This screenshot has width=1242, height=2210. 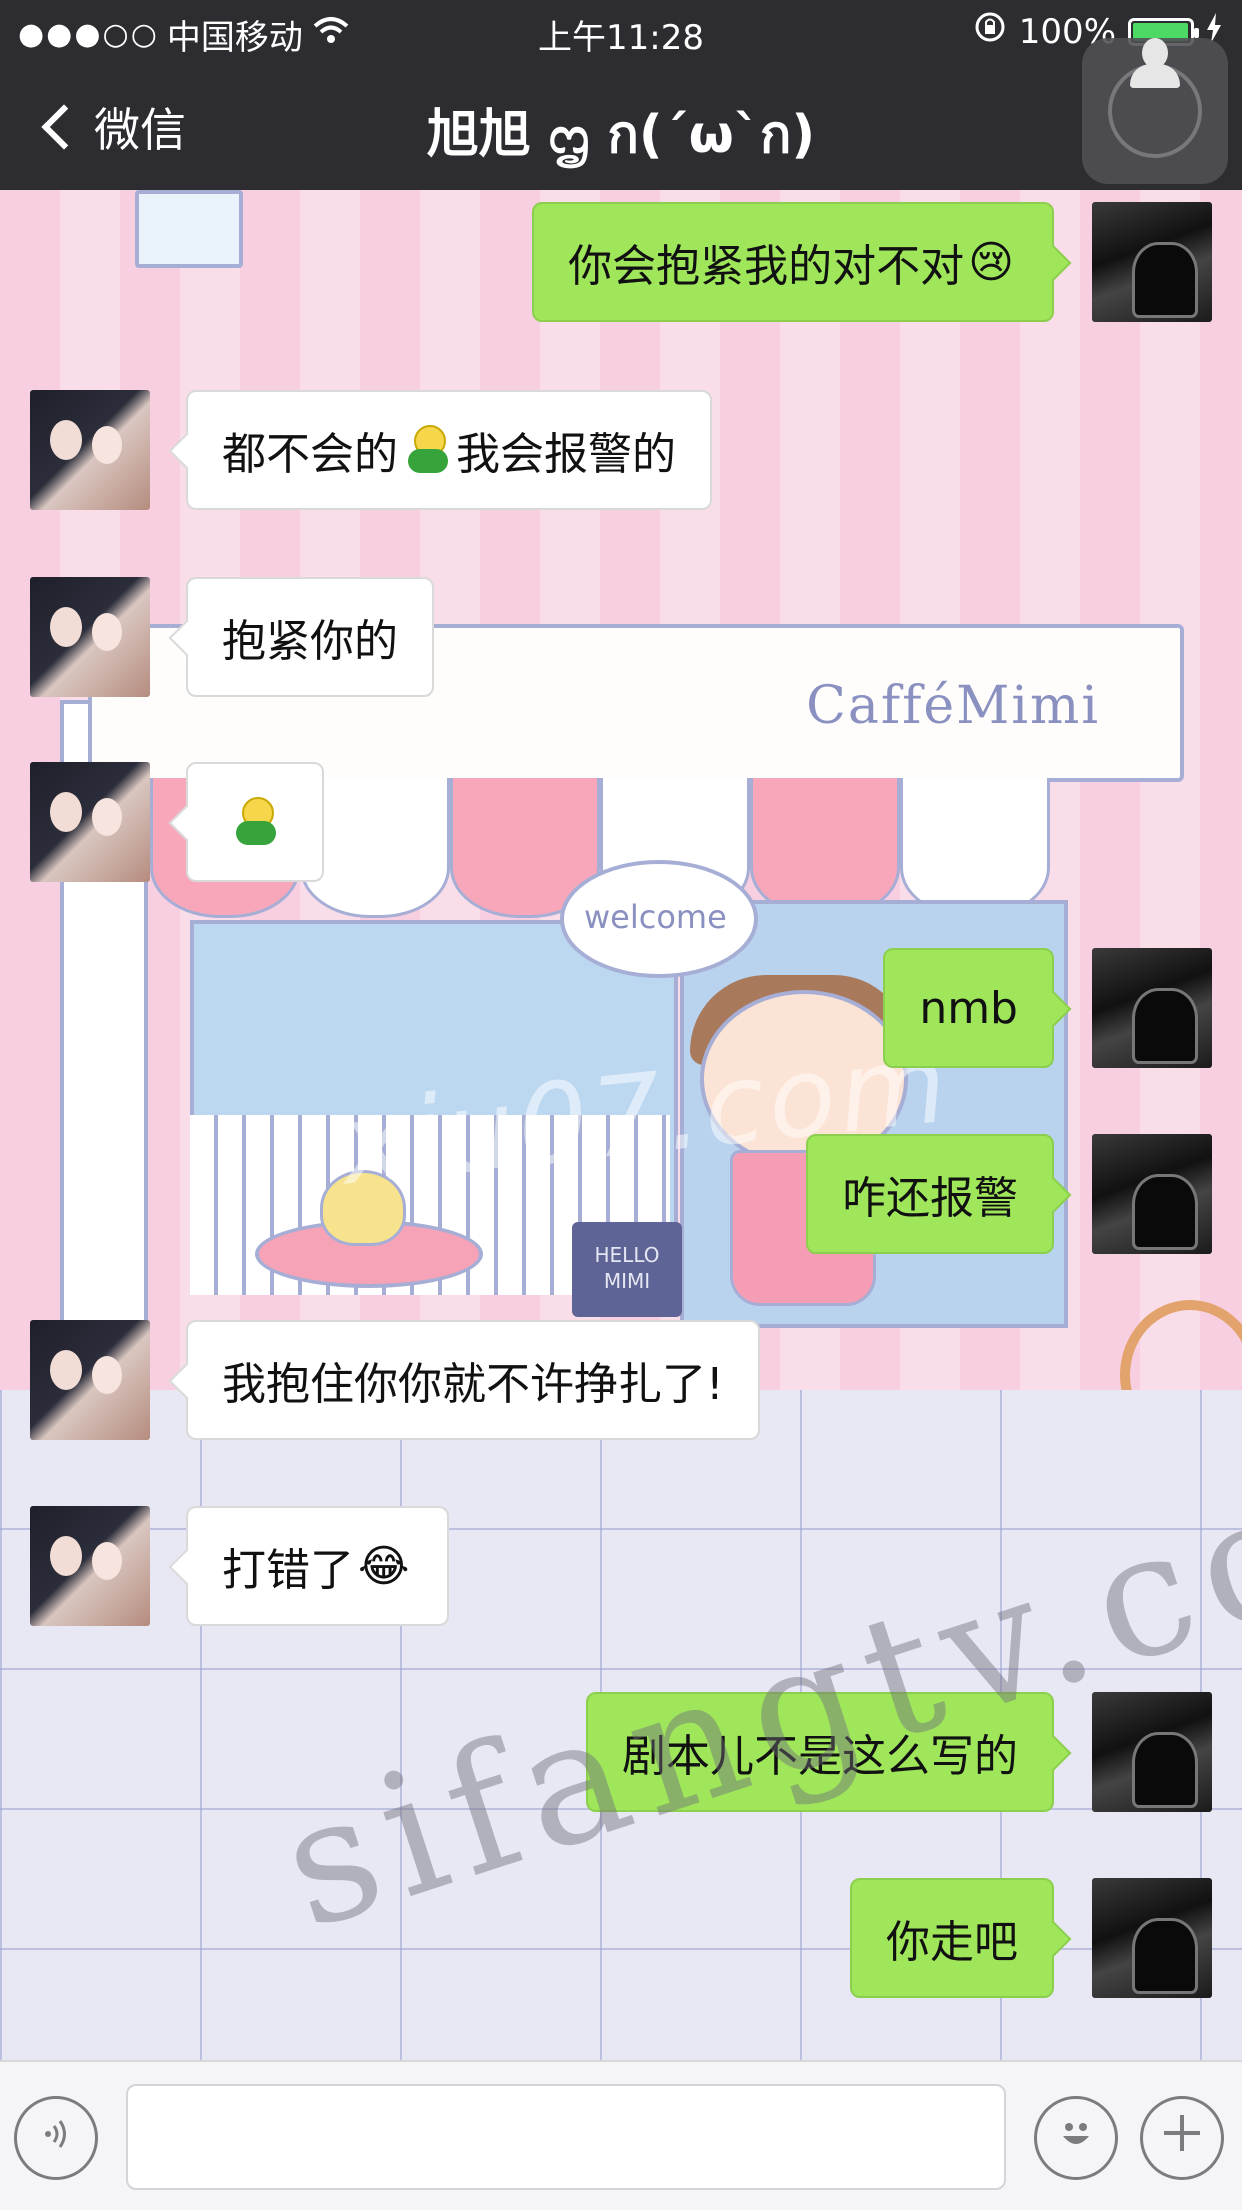 What do you see at coordinates (288, 1570) in the screenshot?
I see `message-text: 打错了` at bounding box center [288, 1570].